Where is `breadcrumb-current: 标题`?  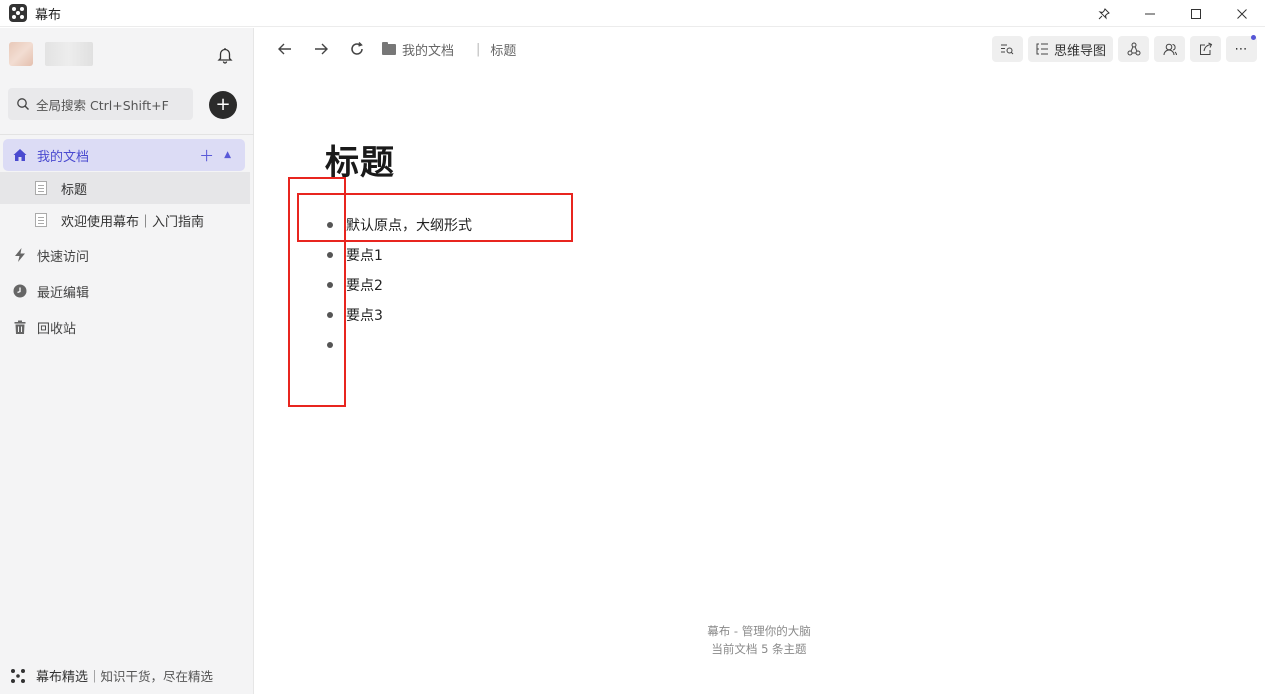
breadcrumb-current: 标题 is located at coordinates (503, 51).